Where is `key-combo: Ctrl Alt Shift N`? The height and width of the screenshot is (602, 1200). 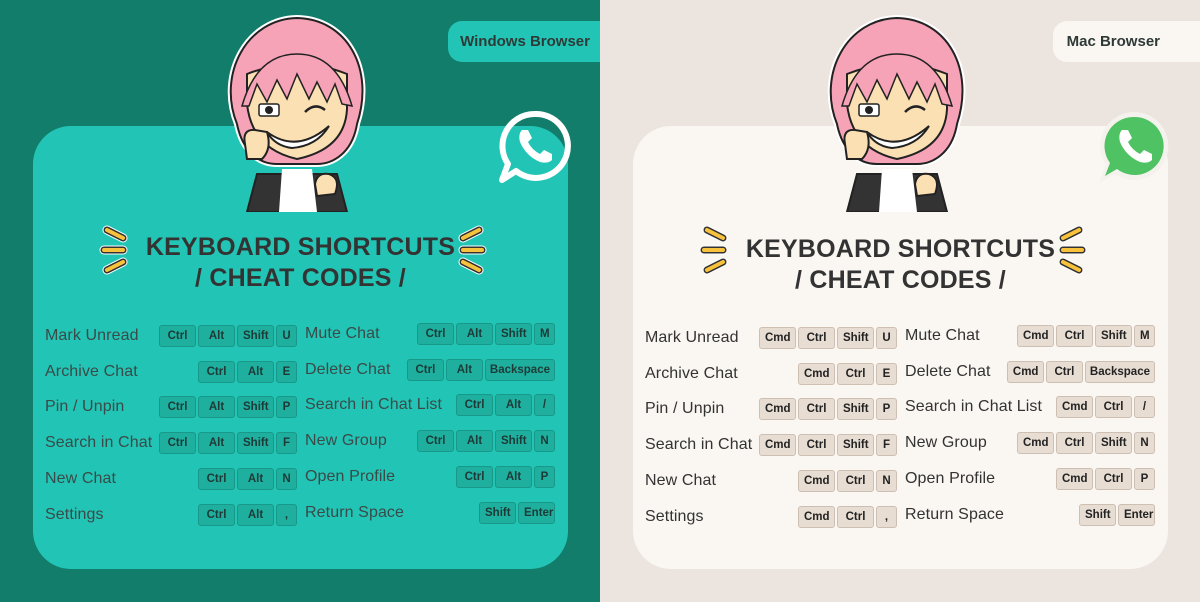 key-combo: Ctrl Alt Shift N is located at coordinates (486, 441).